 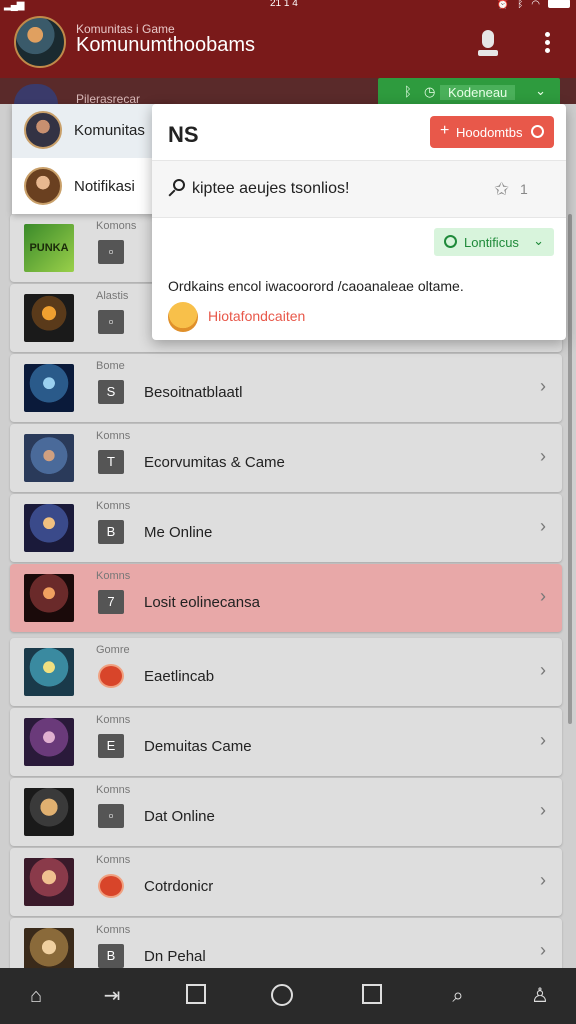 I want to click on status-bar: ▂▄▆ 21 1 4 ⏰ ᛒ ◠, so click(x=288, y=6).